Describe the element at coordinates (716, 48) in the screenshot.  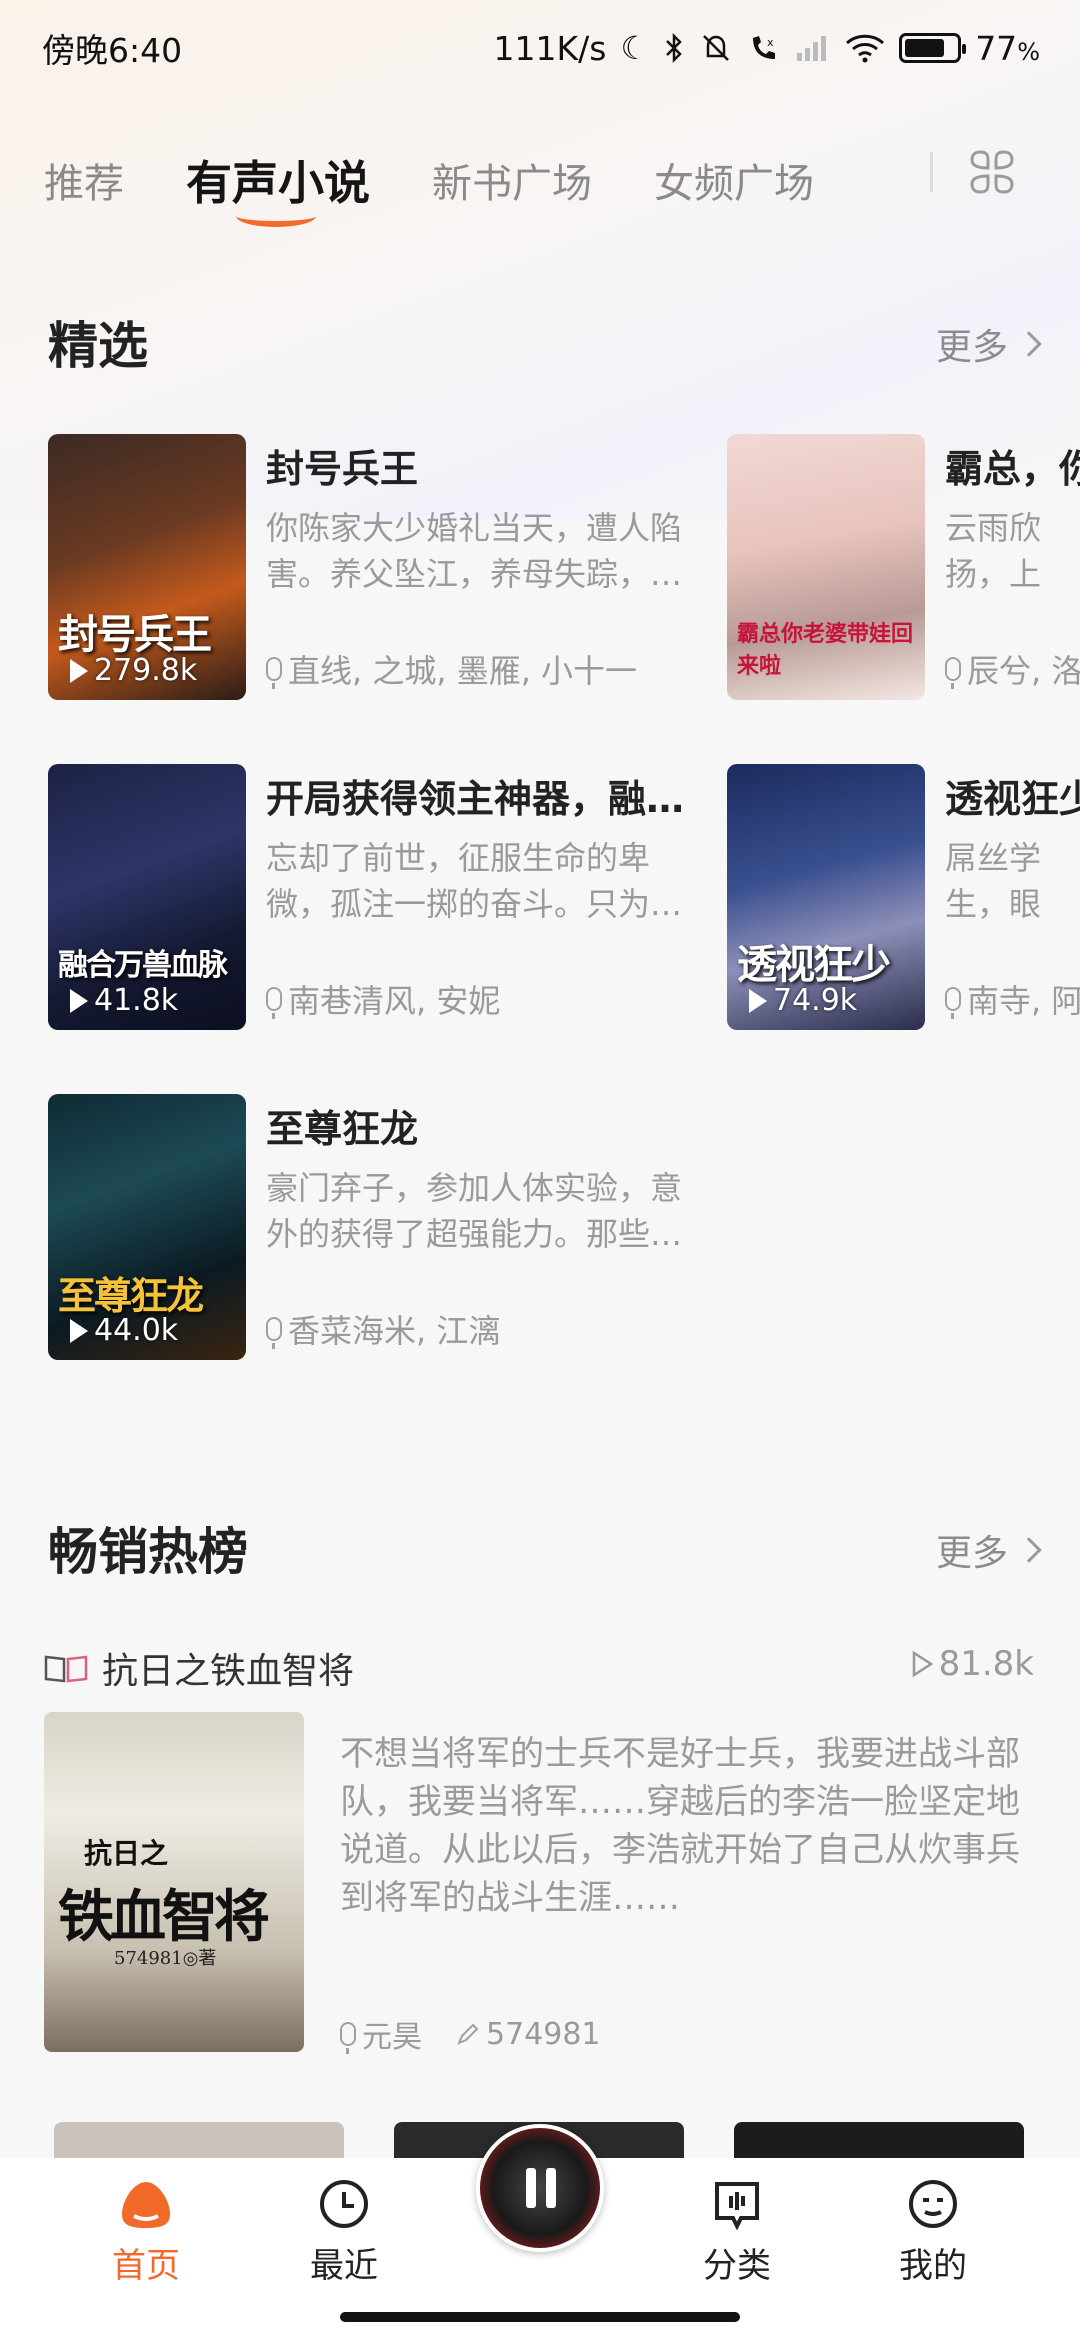
I see `mute-icon` at that location.